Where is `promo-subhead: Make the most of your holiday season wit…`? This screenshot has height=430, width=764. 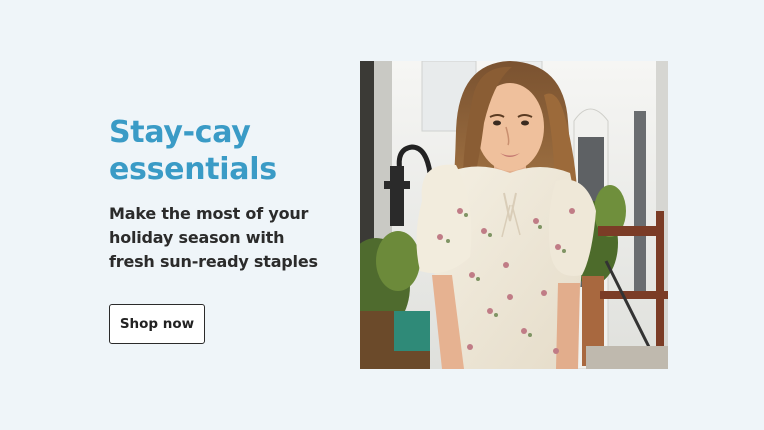 promo-subhead: Make the most of your holiday season wit… is located at coordinates (213, 237).